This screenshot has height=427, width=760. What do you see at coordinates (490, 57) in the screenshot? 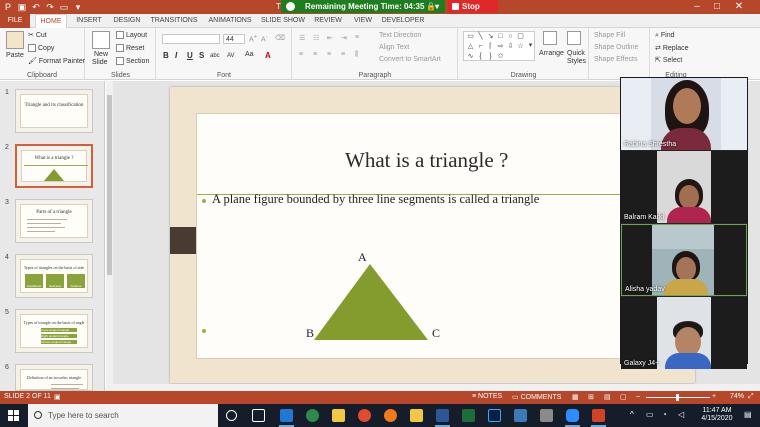
I see `shape-brace2-icon: }` at bounding box center [490, 57].